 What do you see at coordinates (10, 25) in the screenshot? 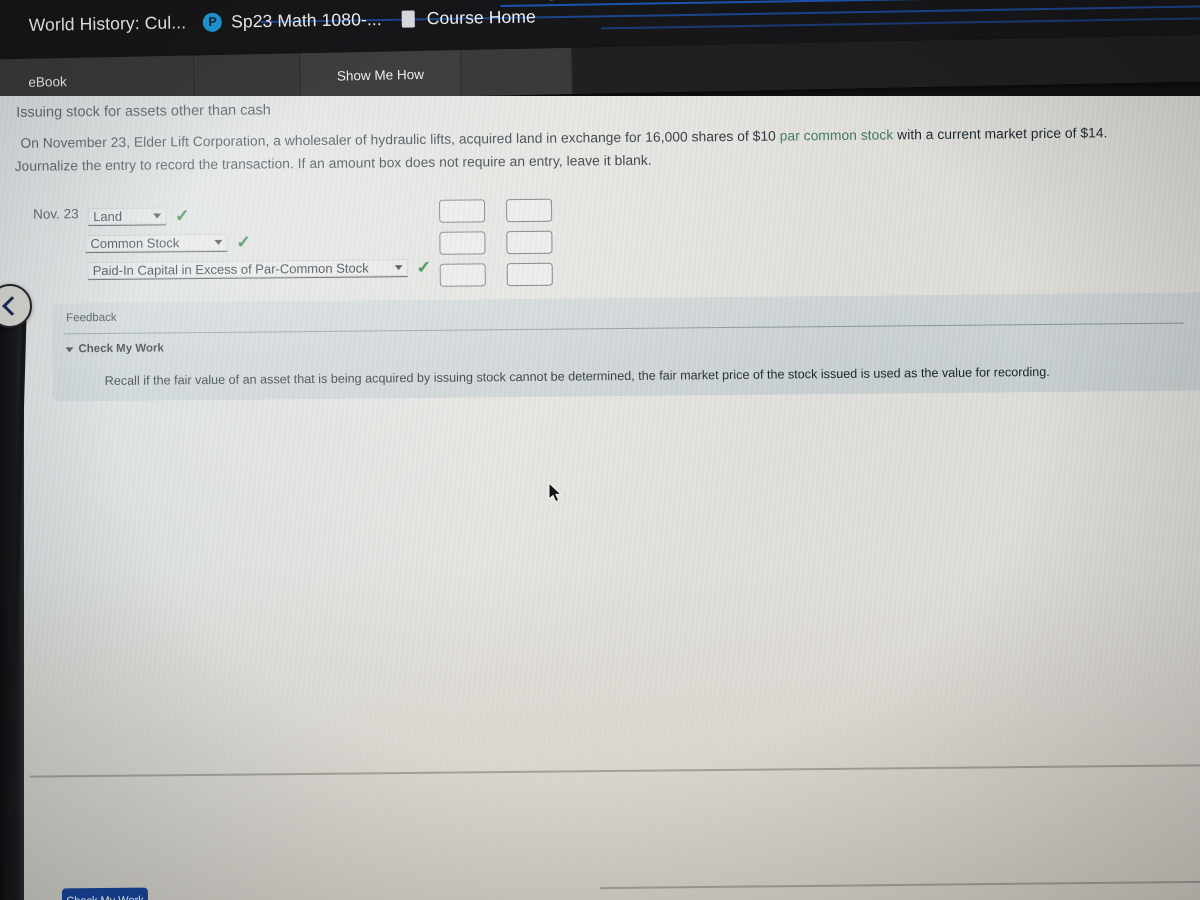
I see `blank-favicon-icon` at bounding box center [10, 25].